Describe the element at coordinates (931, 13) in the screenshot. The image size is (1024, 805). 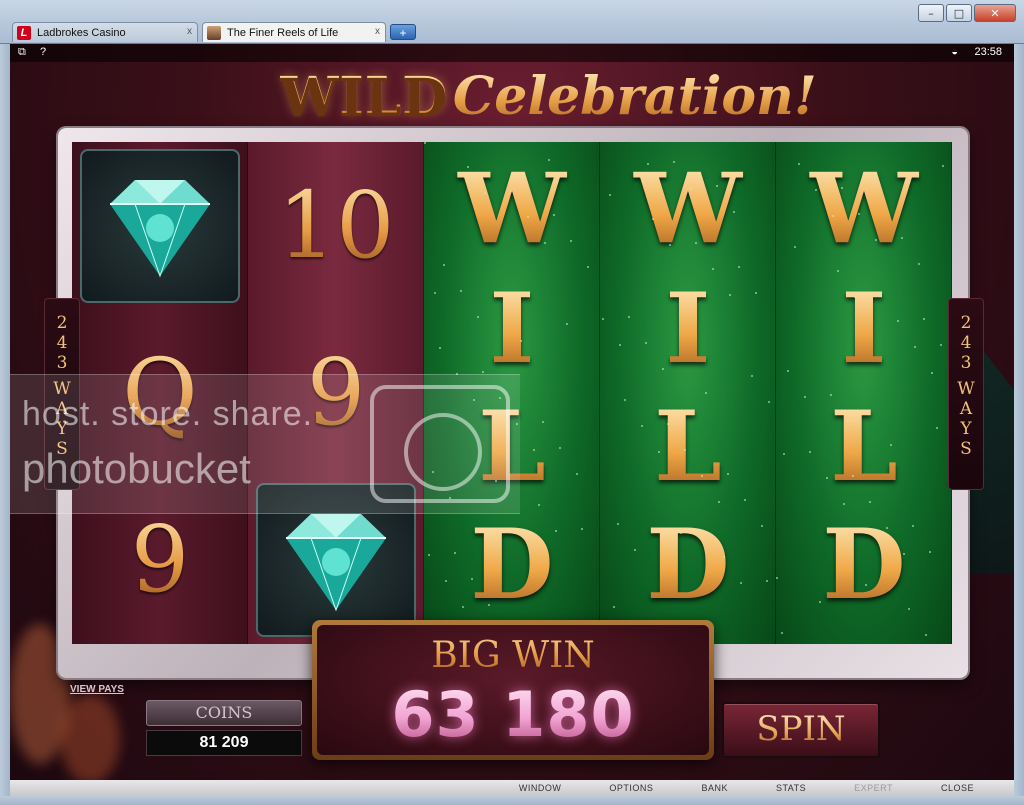
I see `minimize-button: –` at that location.